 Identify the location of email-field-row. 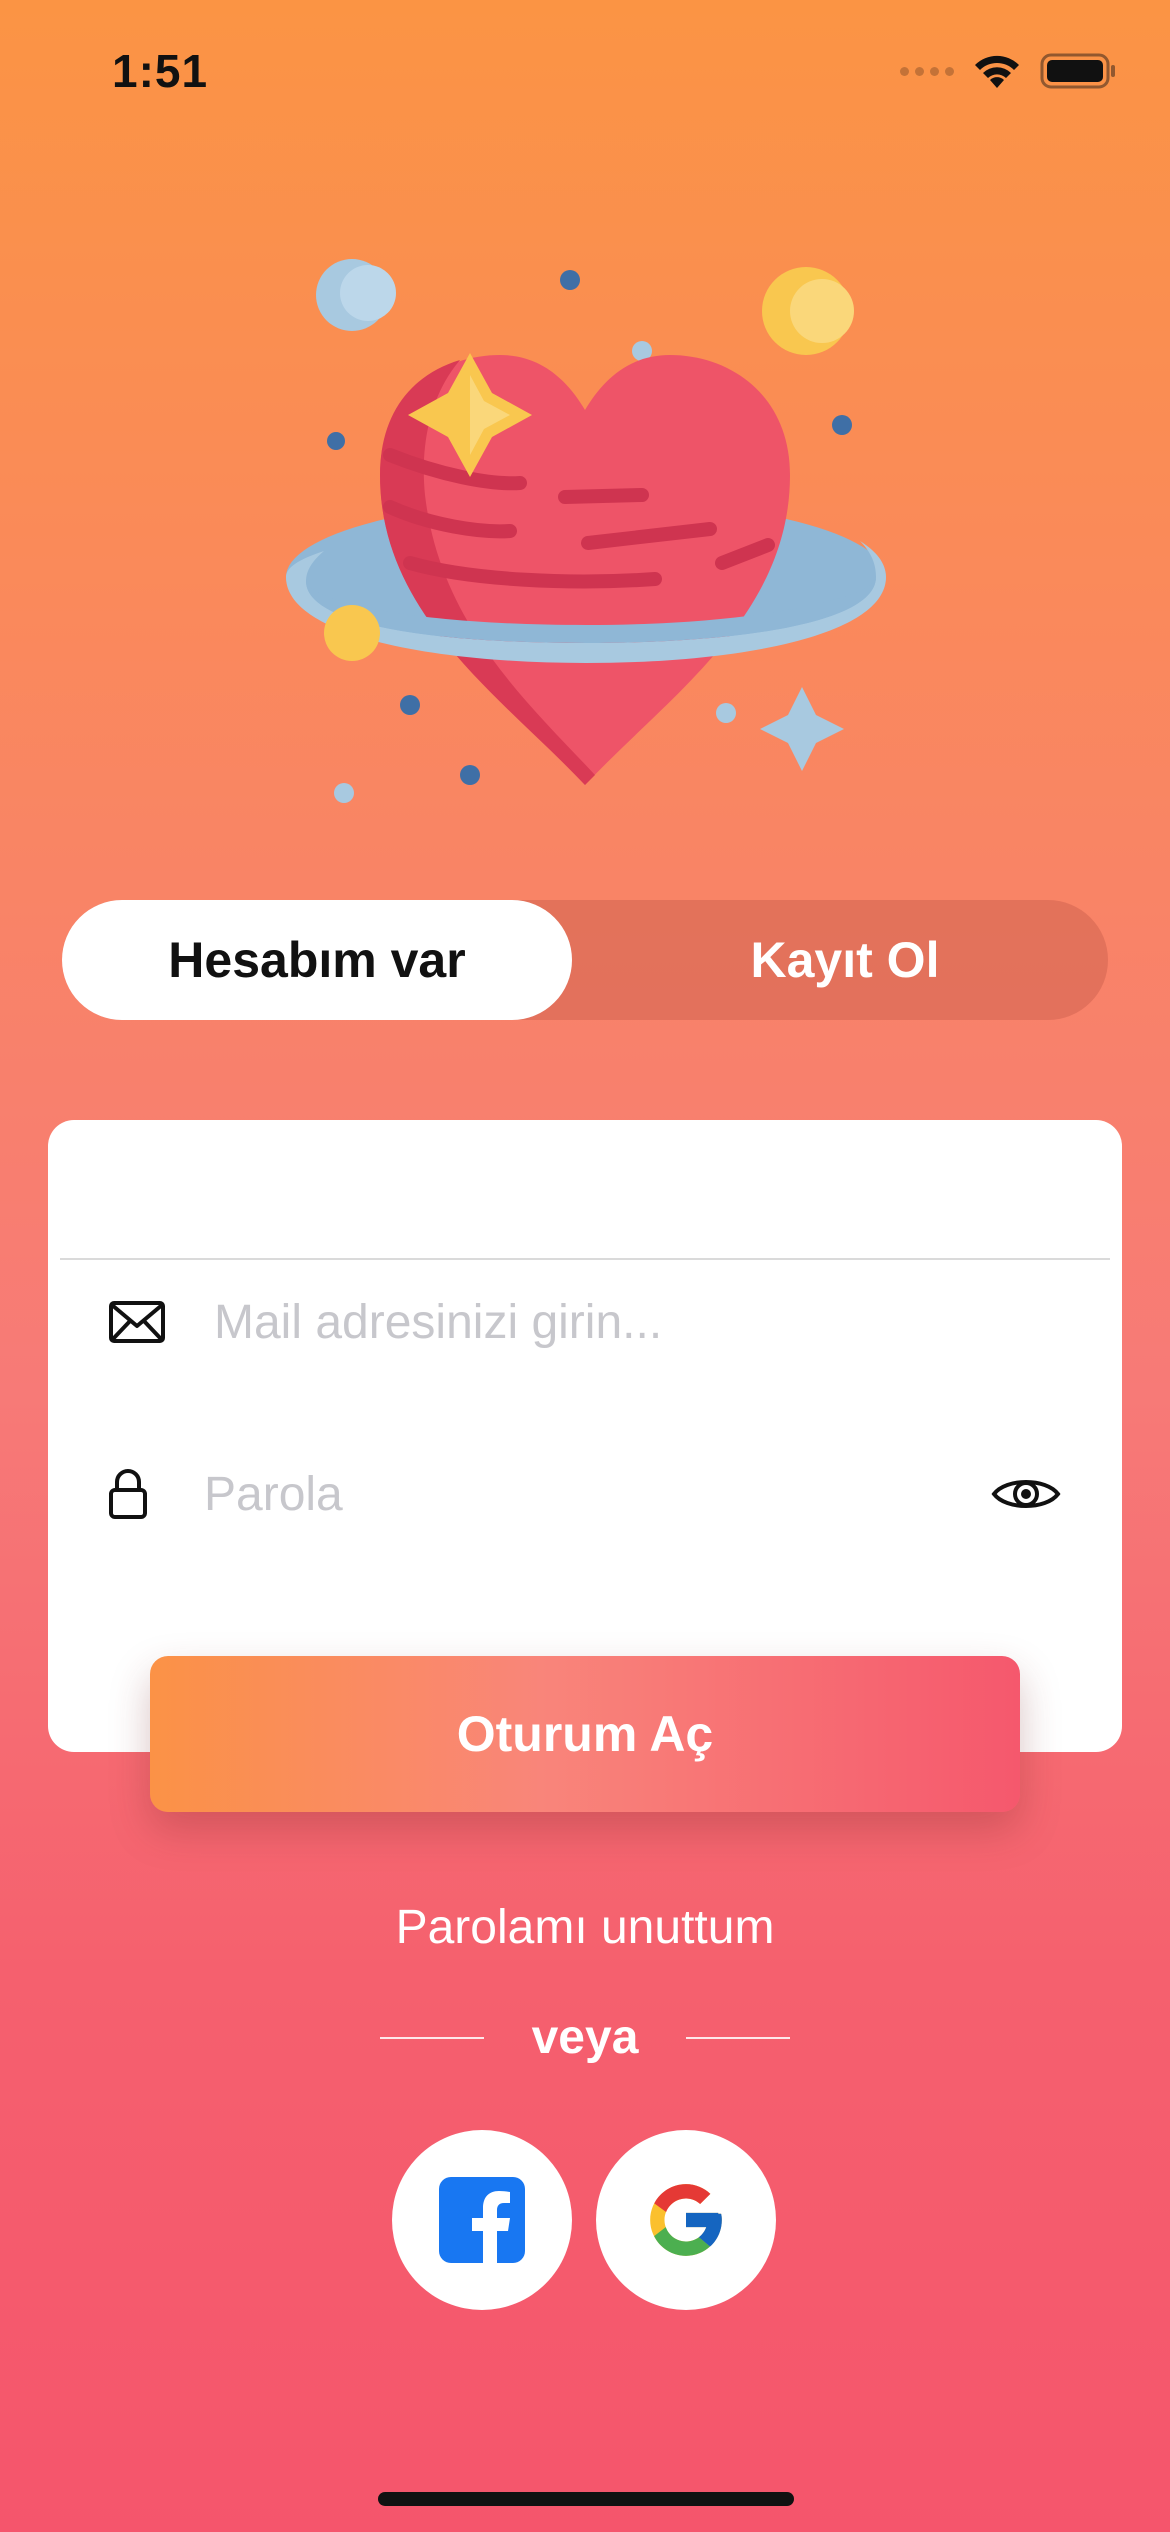
(585, 1322).